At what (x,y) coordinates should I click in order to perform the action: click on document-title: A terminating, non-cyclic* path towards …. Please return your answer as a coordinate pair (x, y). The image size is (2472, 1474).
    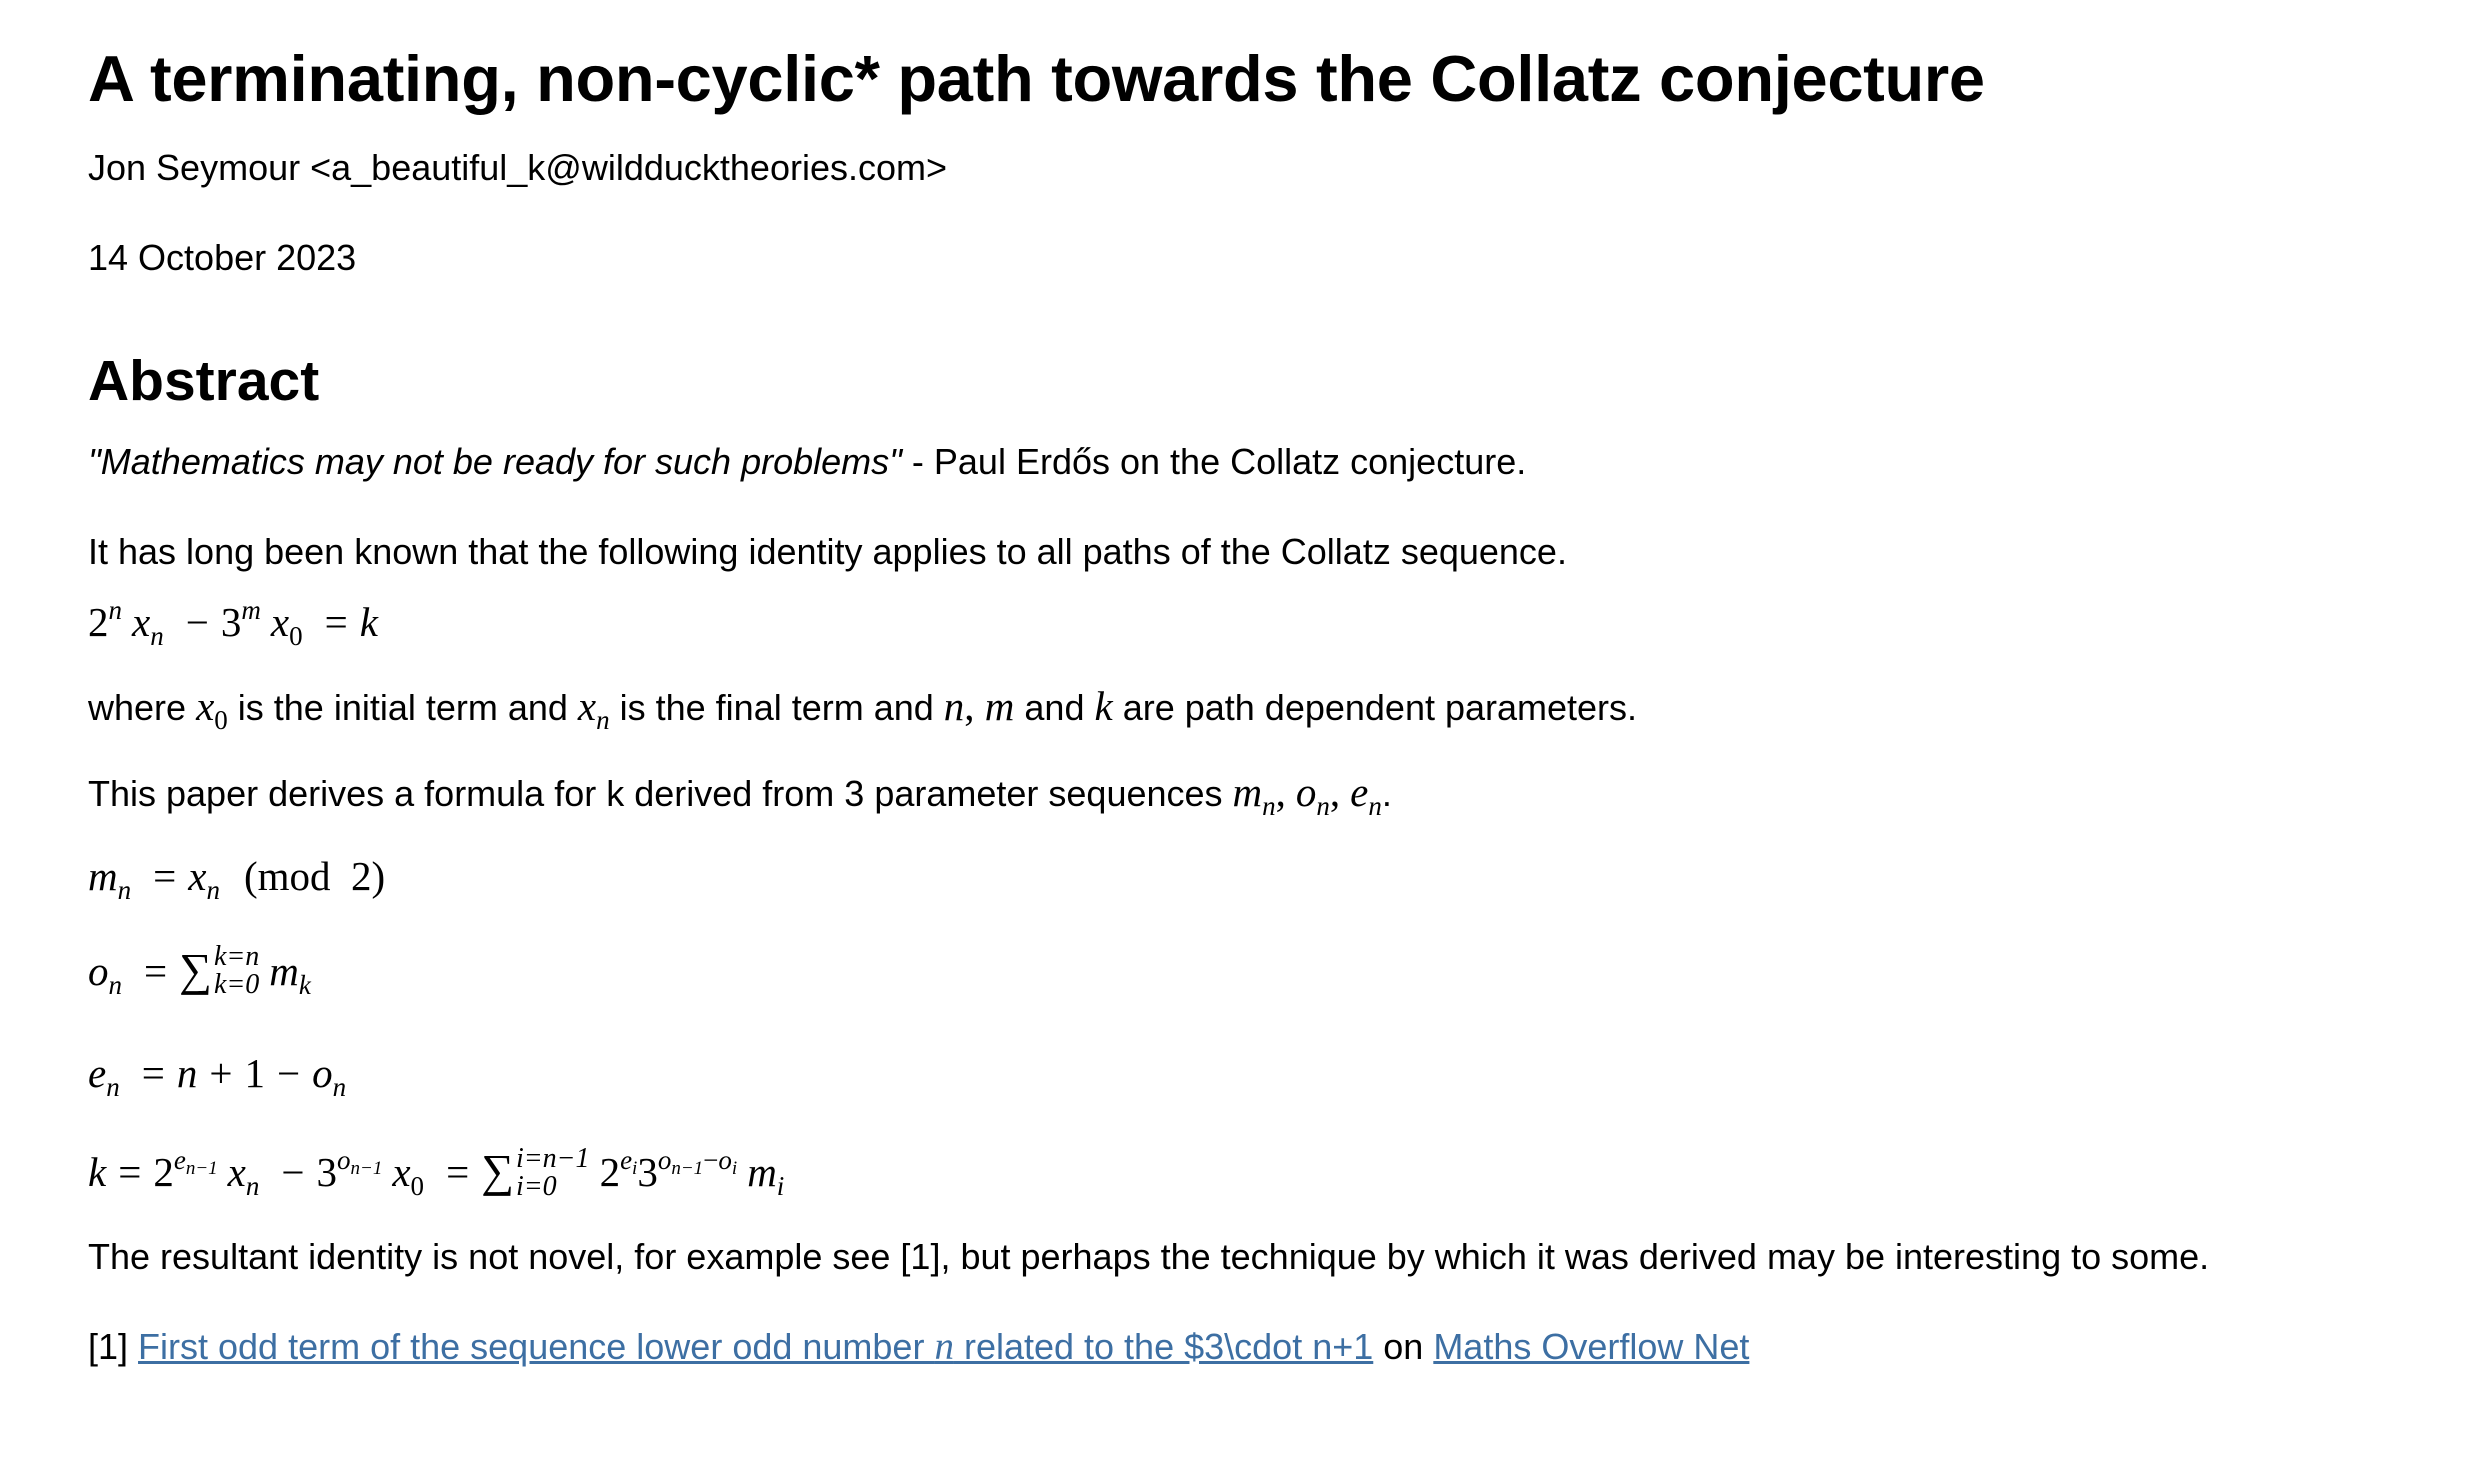
    Looking at the image, I should click on (1036, 78).